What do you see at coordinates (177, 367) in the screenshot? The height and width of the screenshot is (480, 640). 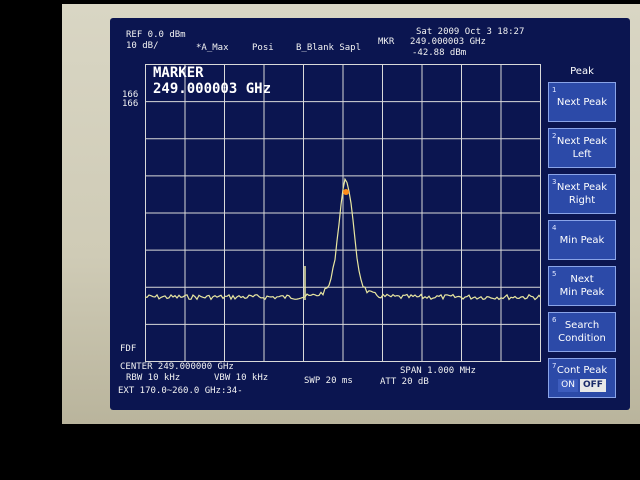 I see `center-frequency: CENTER 249.000000 GHz` at bounding box center [177, 367].